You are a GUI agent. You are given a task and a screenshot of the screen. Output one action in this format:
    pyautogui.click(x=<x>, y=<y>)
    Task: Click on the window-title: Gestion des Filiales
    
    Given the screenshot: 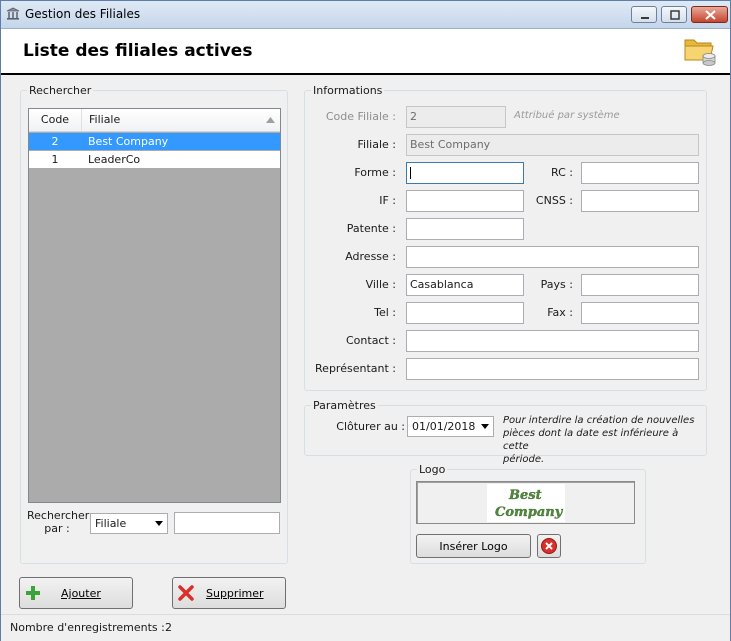 What is the action you would take?
    pyautogui.click(x=83, y=14)
    